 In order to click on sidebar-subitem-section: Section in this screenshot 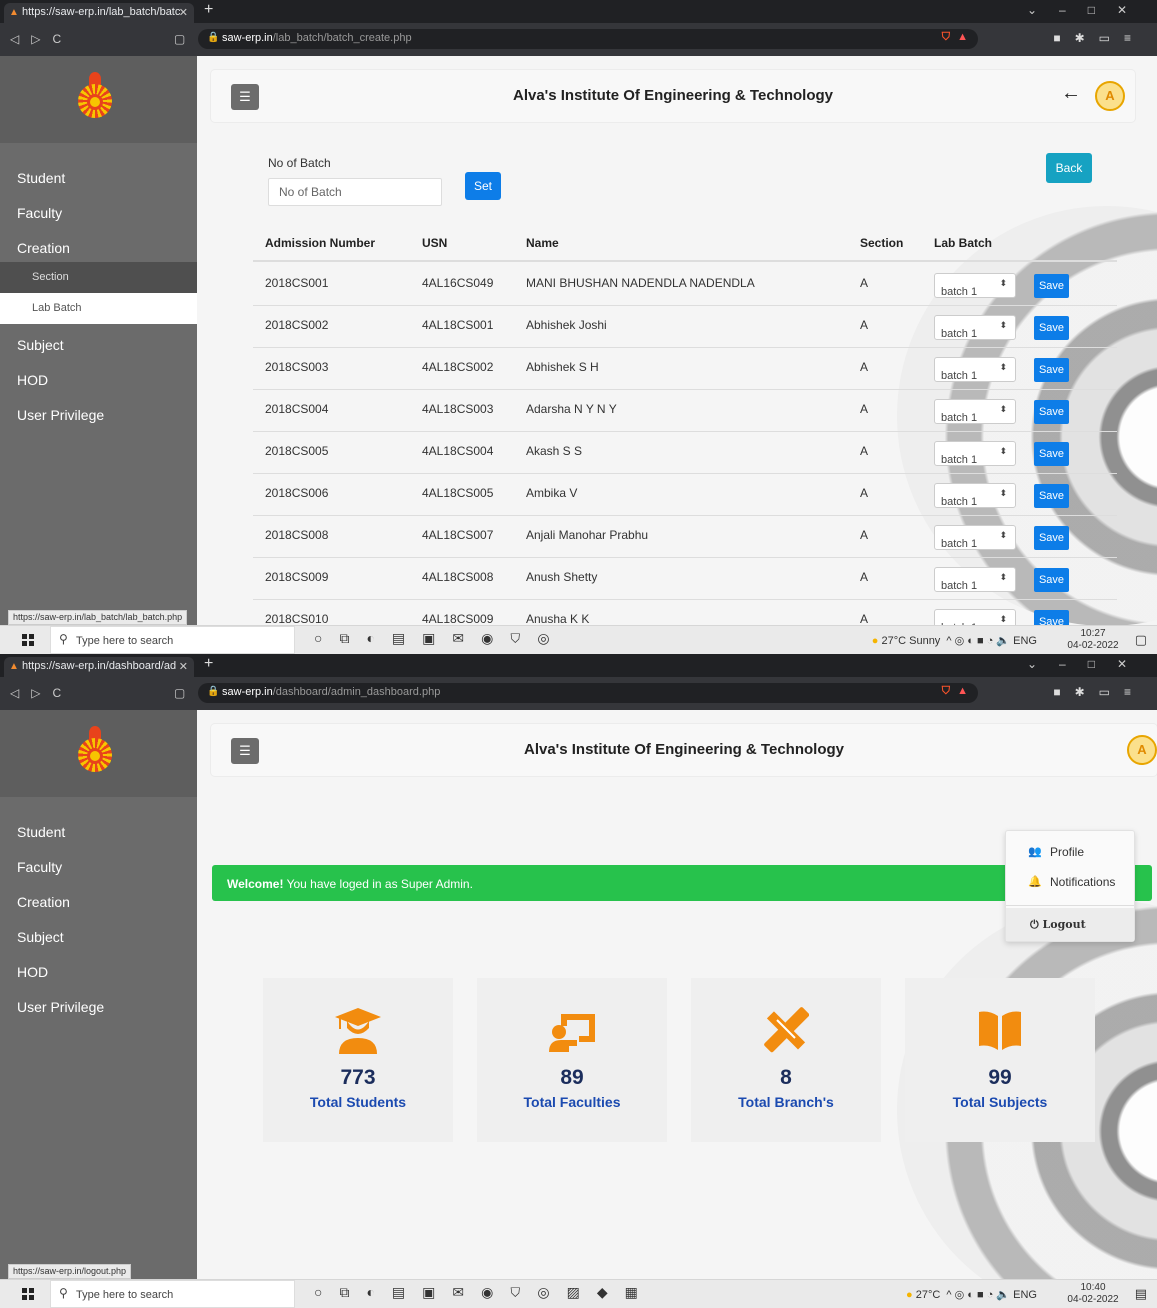, I will do `click(98, 277)`.